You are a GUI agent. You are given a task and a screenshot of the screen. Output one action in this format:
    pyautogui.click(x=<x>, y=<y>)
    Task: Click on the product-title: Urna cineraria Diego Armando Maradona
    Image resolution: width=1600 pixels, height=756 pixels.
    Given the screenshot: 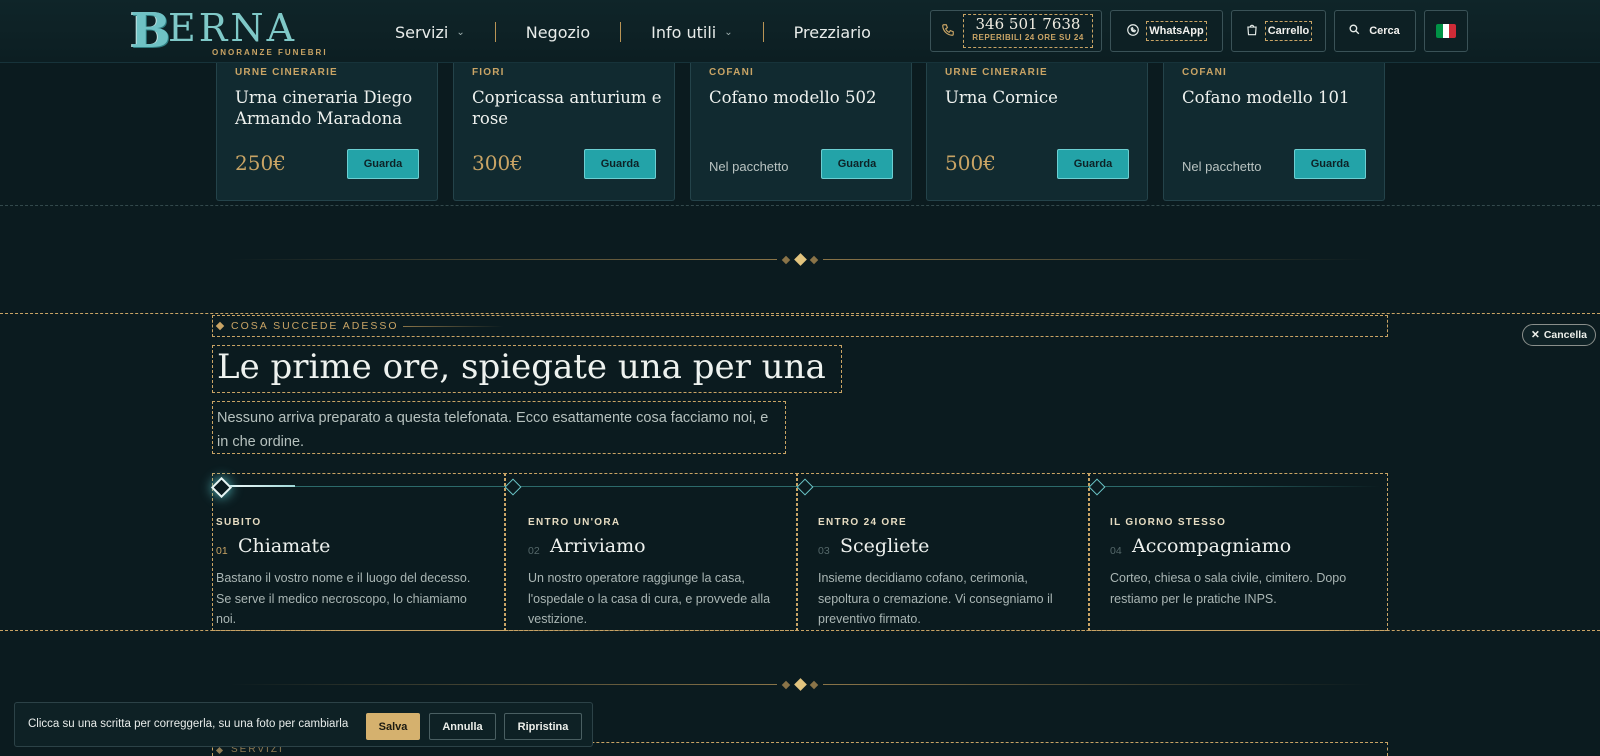 What is the action you would take?
    pyautogui.click(x=324, y=108)
    